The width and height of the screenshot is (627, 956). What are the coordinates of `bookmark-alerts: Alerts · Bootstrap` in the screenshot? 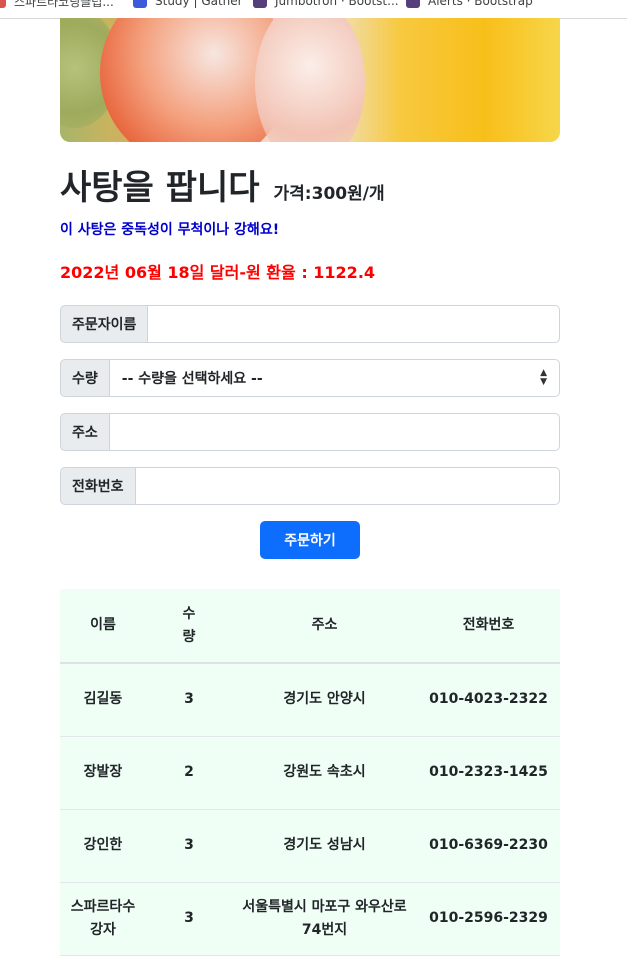 It's located at (469, 5).